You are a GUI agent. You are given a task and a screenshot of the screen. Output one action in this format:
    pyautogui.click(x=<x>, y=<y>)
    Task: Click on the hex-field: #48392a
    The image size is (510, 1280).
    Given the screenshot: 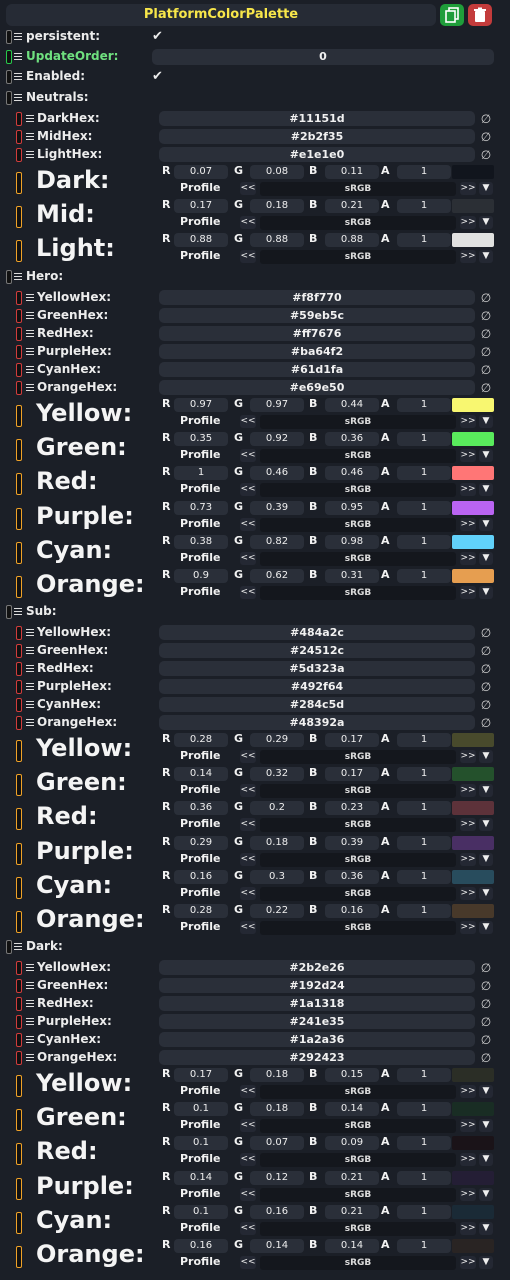 What is the action you would take?
    pyautogui.click(x=317, y=722)
    